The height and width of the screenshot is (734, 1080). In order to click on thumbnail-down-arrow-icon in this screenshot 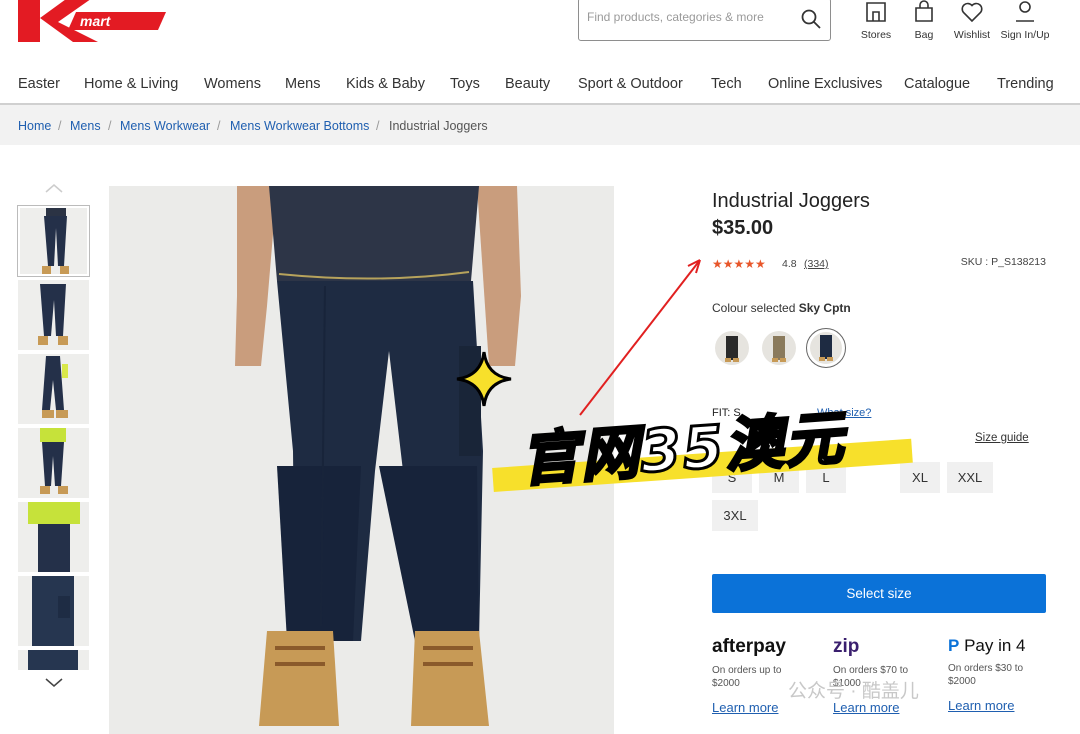, I will do `click(54, 683)`.